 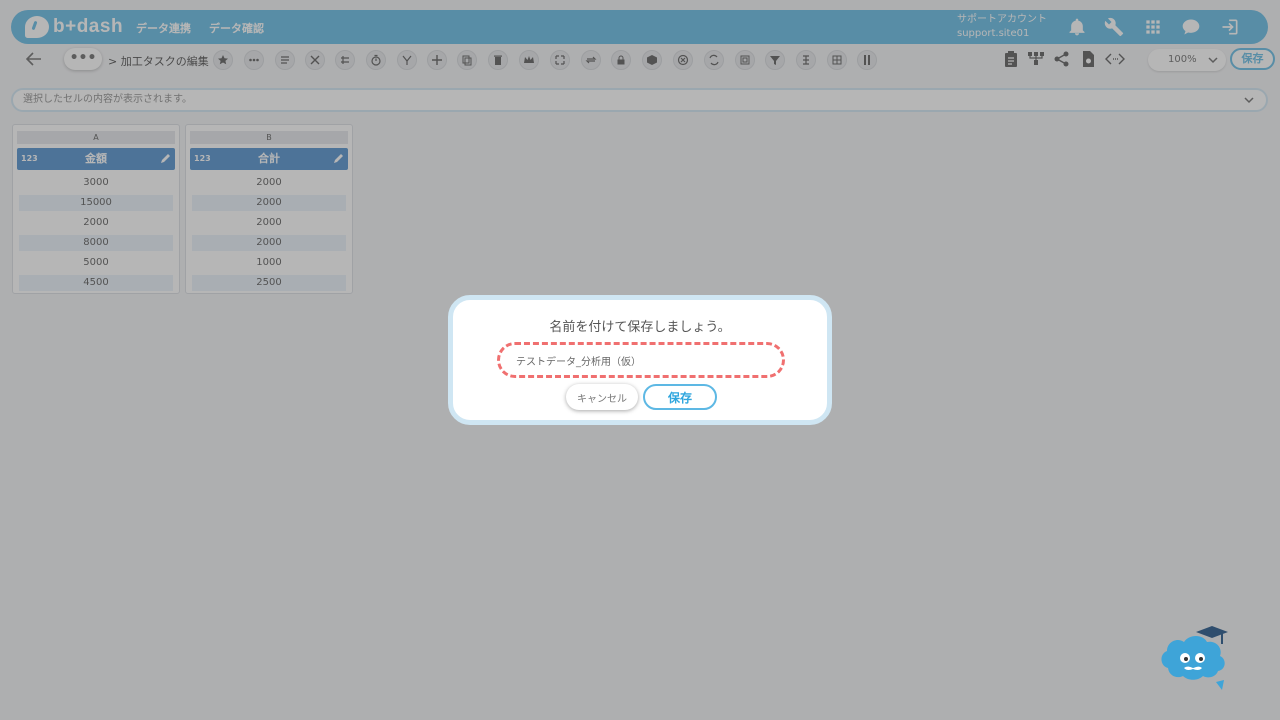 What do you see at coordinates (602, 397) in the screenshot?
I see `cancel-button: キャンセル` at bounding box center [602, 397].